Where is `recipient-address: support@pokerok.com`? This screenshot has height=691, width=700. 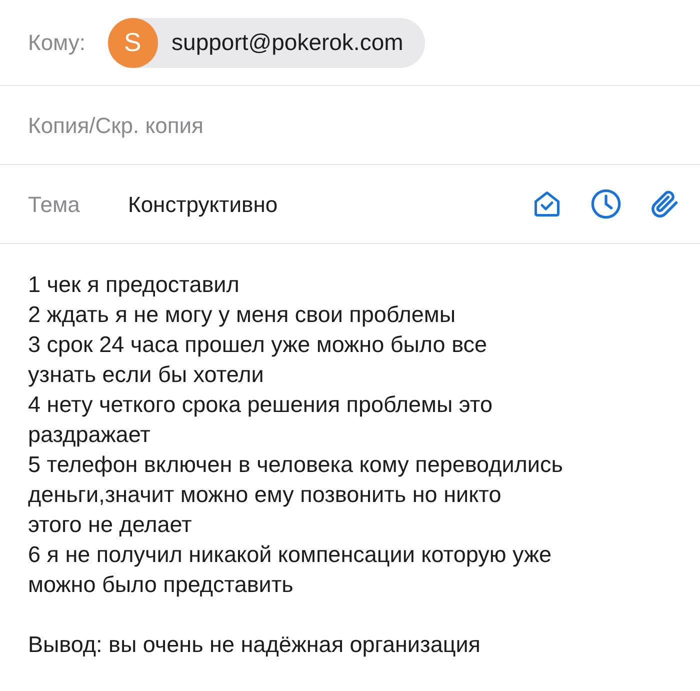 recipient-address: support@pokerok.com is located at coordinates (288, 43).